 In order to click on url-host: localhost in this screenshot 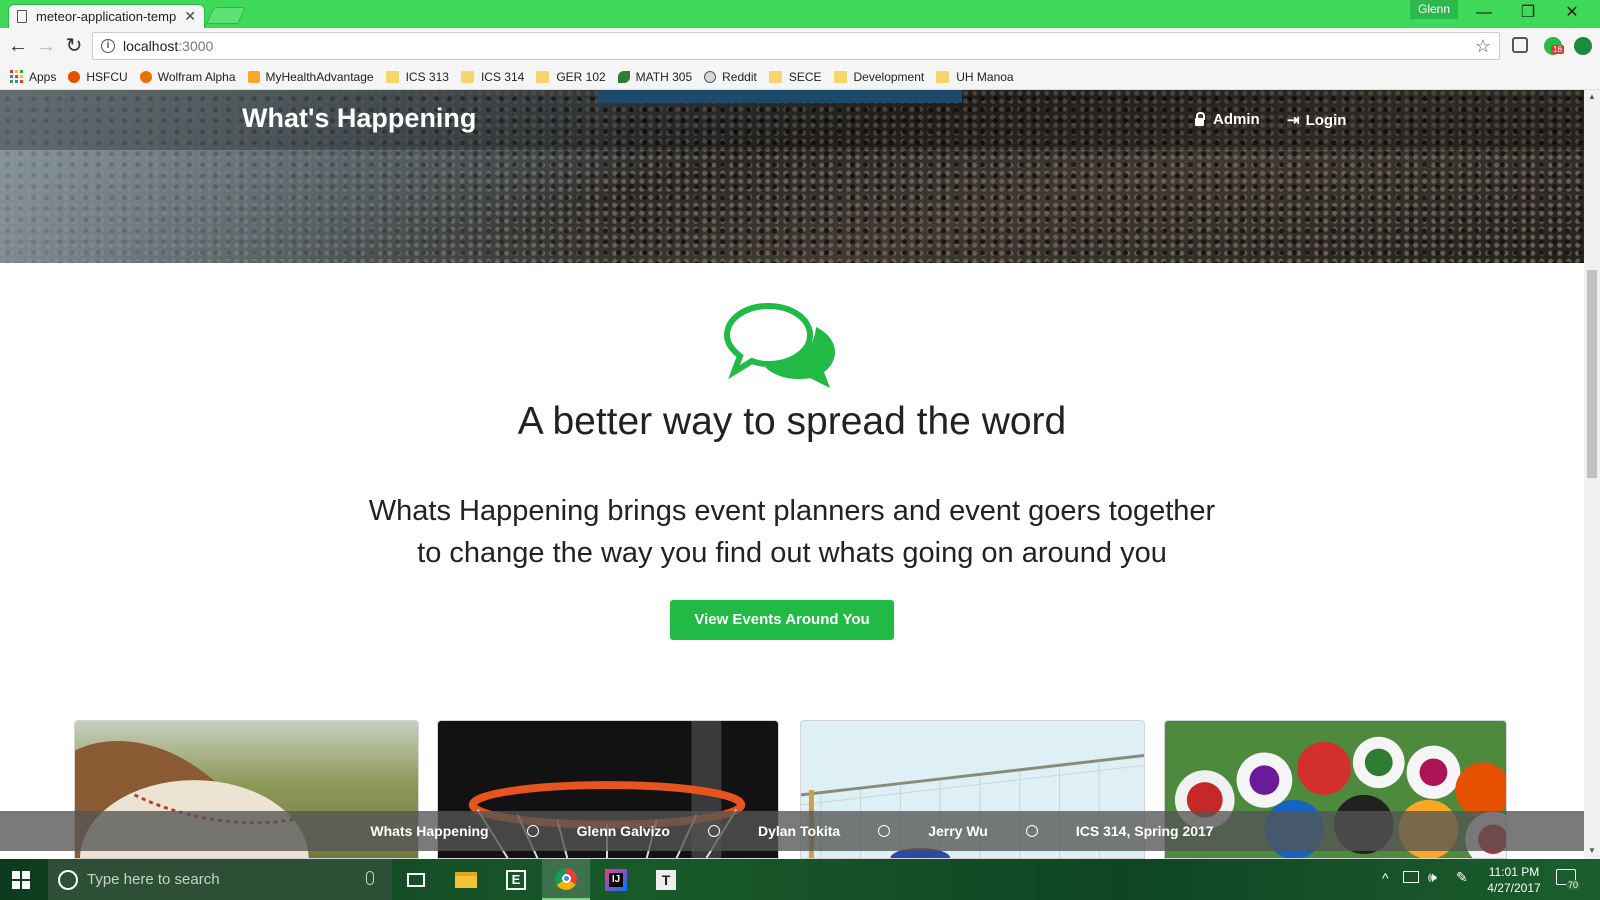, I will do `click(151, 46)`.